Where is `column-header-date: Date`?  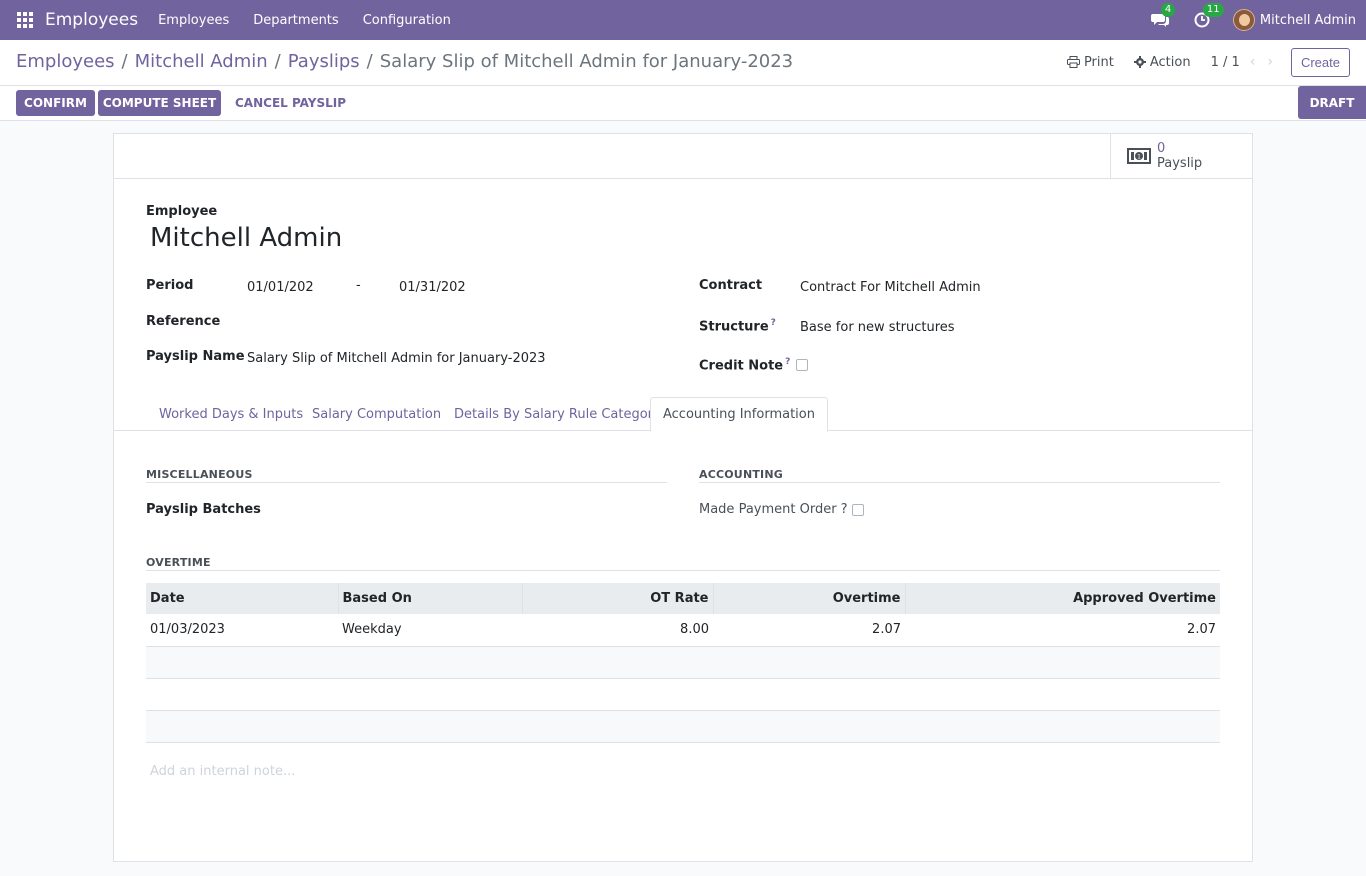
column-header-date: Date is located at coordinates (242, 598).